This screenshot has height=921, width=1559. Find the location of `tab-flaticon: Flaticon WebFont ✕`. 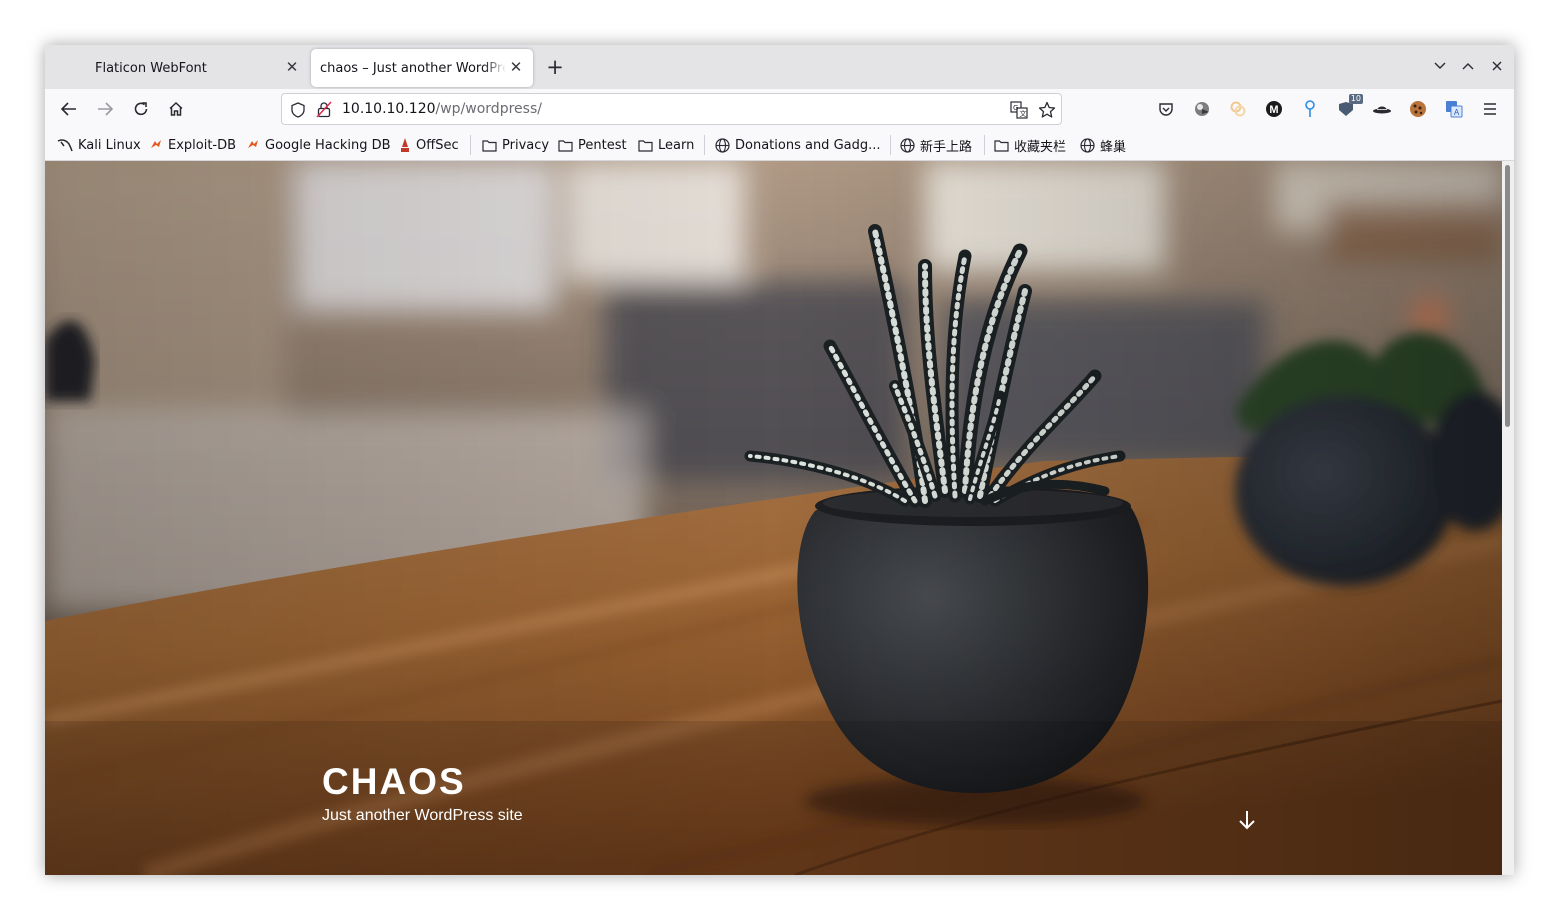

tab-flaticon: Flaticon WebFont ✕ is located at coordinates (180, 68).